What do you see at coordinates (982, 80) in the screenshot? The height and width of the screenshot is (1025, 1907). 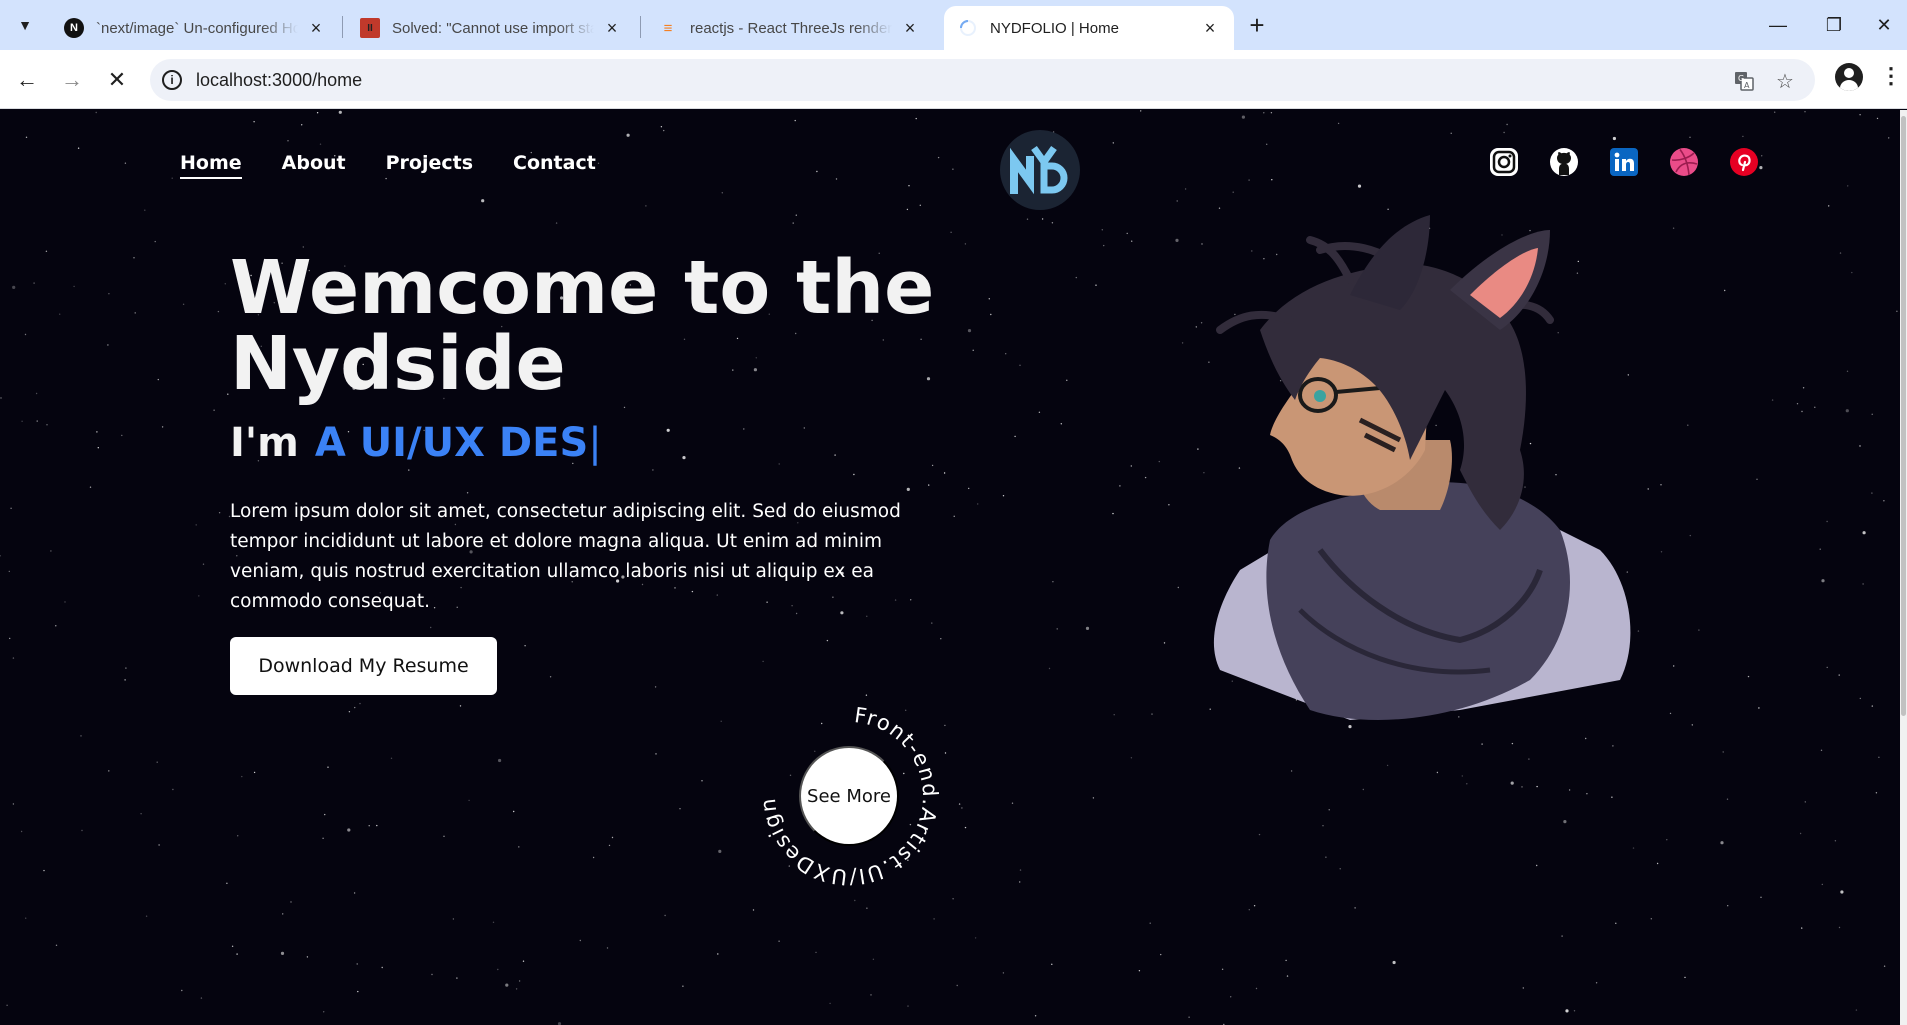 I see `address-bar: i localhost:3000/home GA ☆` at bounding box center [982, 80].